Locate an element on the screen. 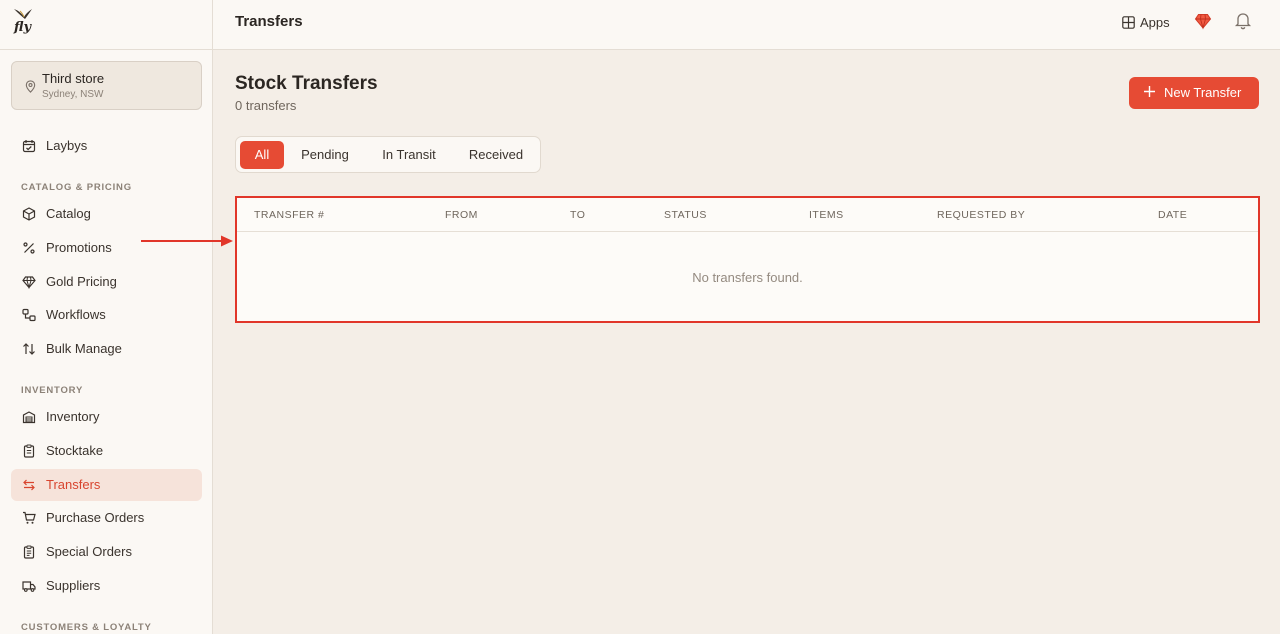 The width and height of the screenshot is (1280, 634). sidebar-item-label: Catalog is located at coordinates (68, 213).